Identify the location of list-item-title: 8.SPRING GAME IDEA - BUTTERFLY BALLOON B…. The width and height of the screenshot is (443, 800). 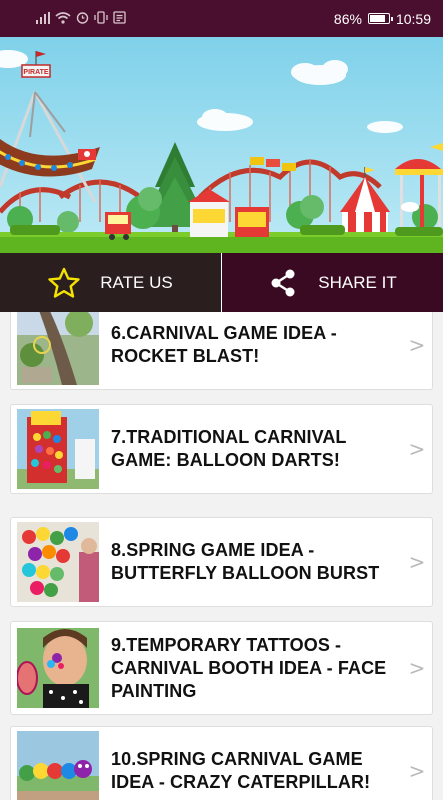
(245, 561).